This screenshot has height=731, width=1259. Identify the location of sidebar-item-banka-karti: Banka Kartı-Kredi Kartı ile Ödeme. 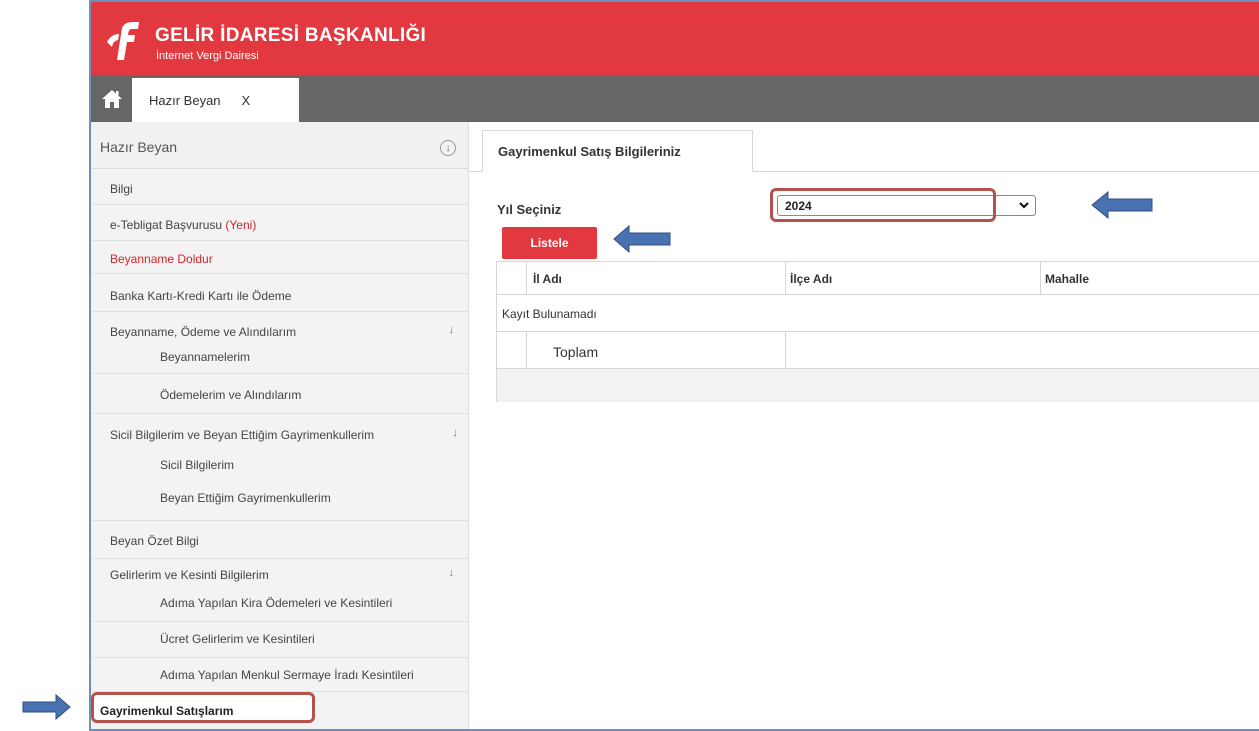
(279, 293).